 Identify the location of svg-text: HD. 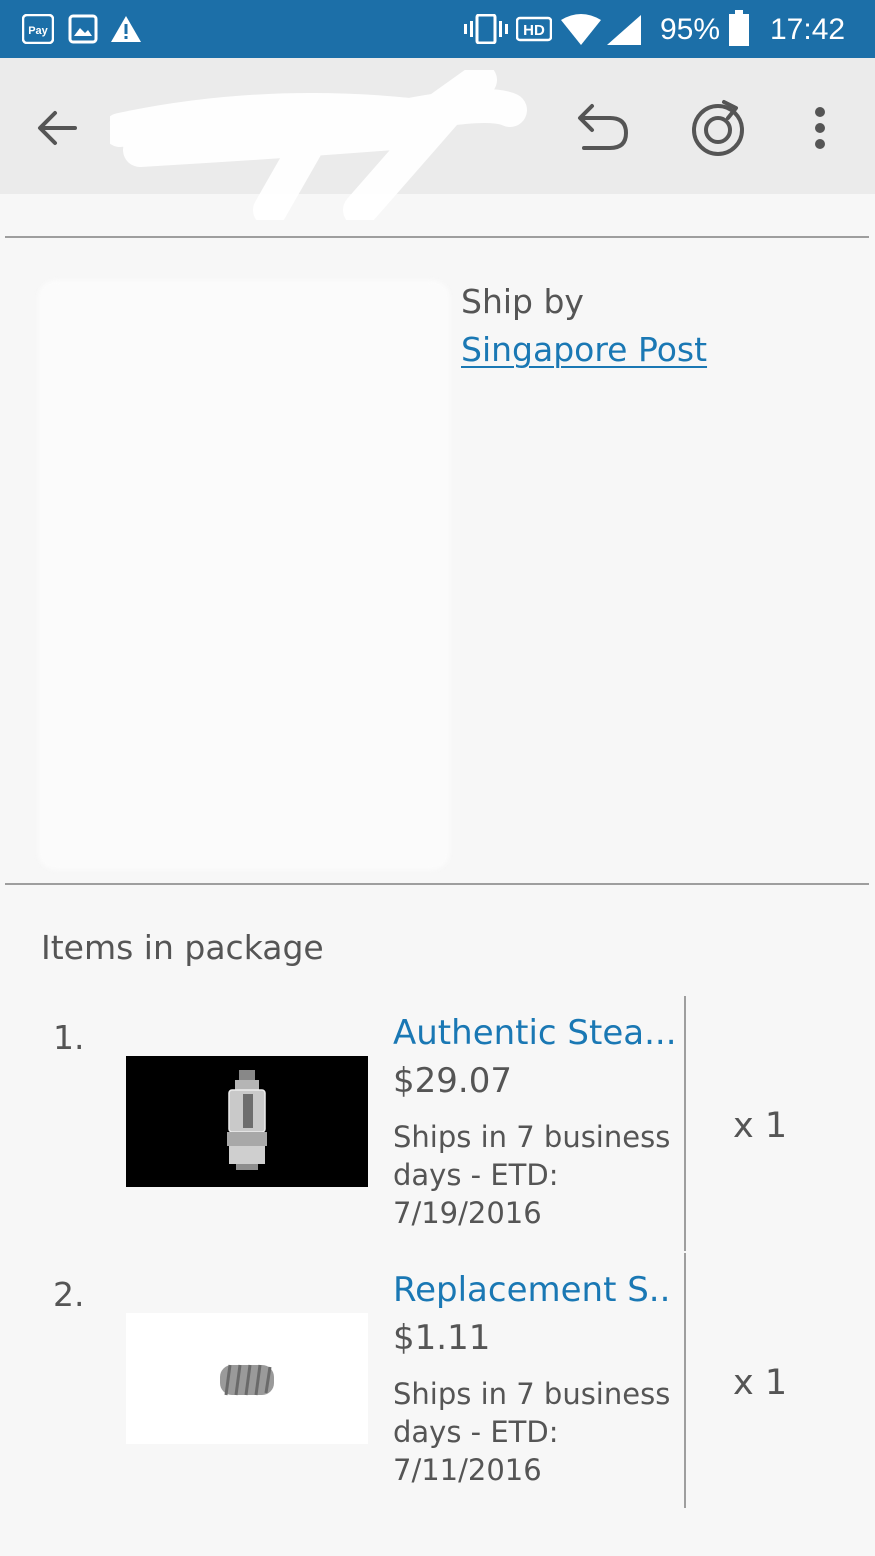
(534, 30).